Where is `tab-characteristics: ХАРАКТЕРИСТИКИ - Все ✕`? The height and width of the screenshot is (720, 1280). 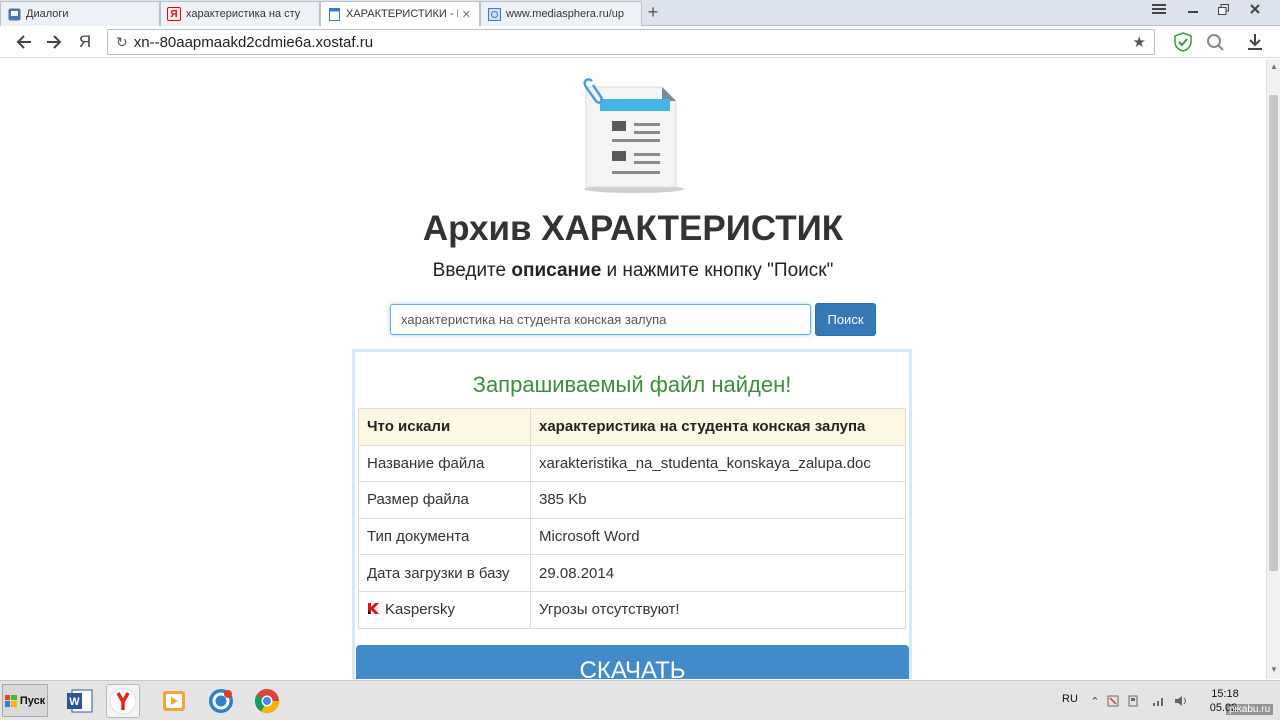 tab-characteristics: ХАРАКТЕРИСТИКИ - Все ✕ is located at coordinates (400, 13).